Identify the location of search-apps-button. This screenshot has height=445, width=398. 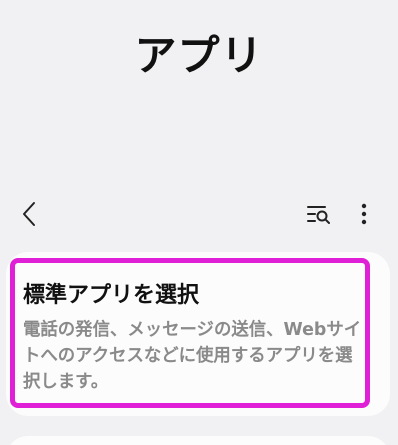
(319, 214).